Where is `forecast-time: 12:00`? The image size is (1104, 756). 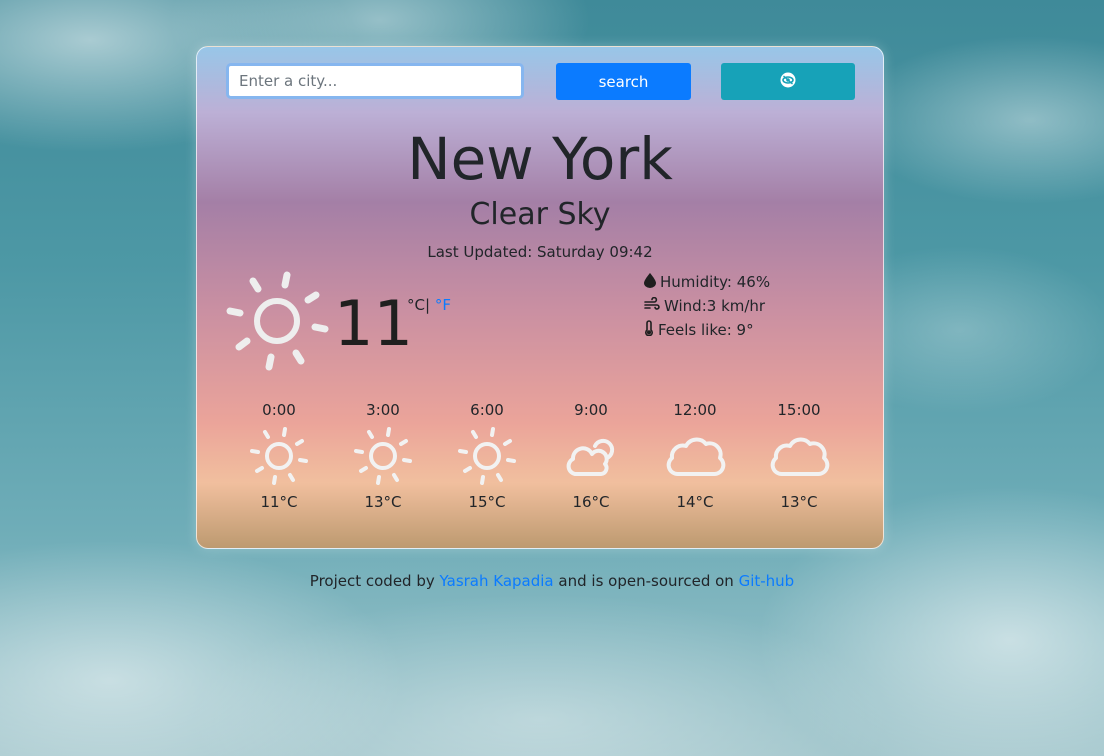 forecast-time: 12:00 is located at coordinates (695, 410).